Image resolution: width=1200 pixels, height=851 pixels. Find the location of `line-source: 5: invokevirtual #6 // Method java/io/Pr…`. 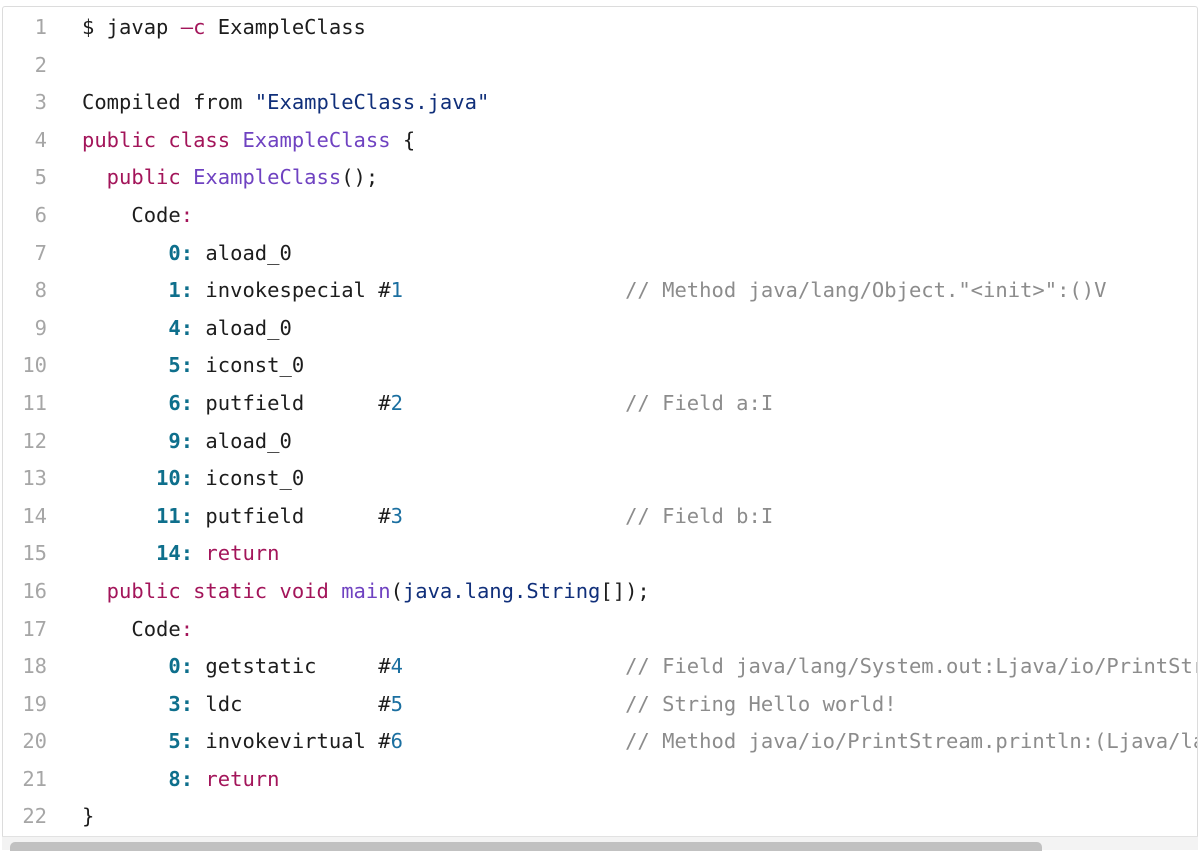

line-source: 5: invokevirtual #6 // Method java/io/Pr… is located at coordinates (639, 742).